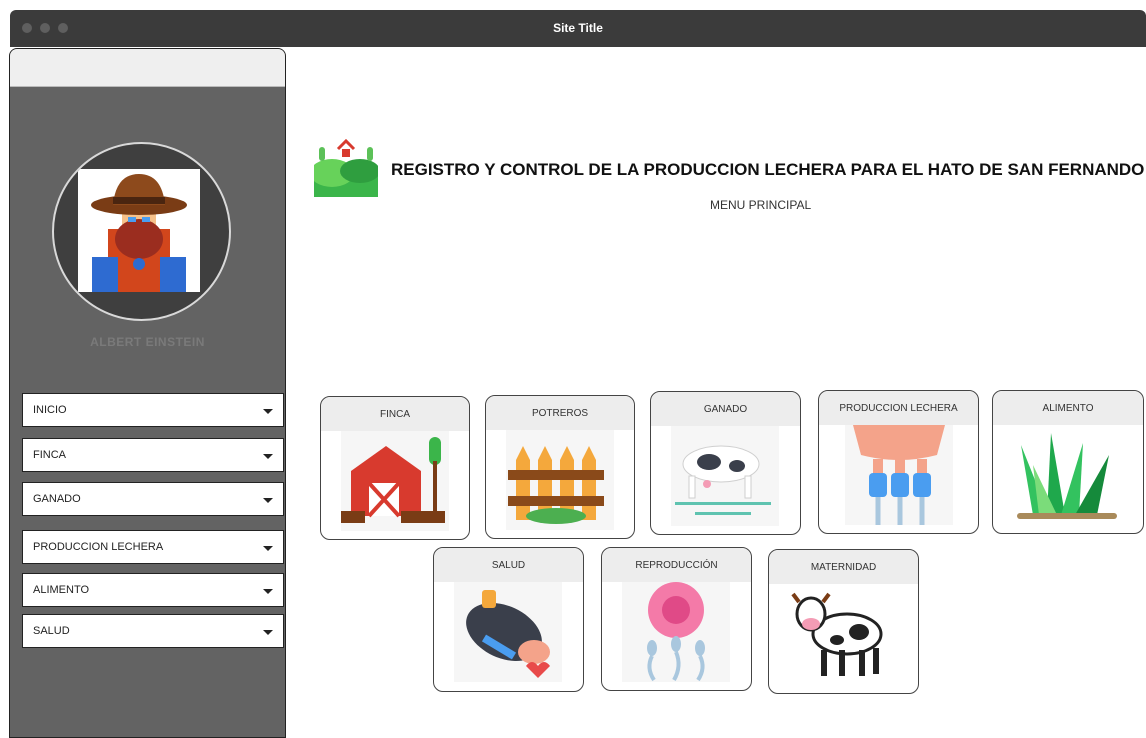  Describe the element at coordinates (676, 565) in the screenshot. I see `card-title: REPRODUCCIÓN` at that location.